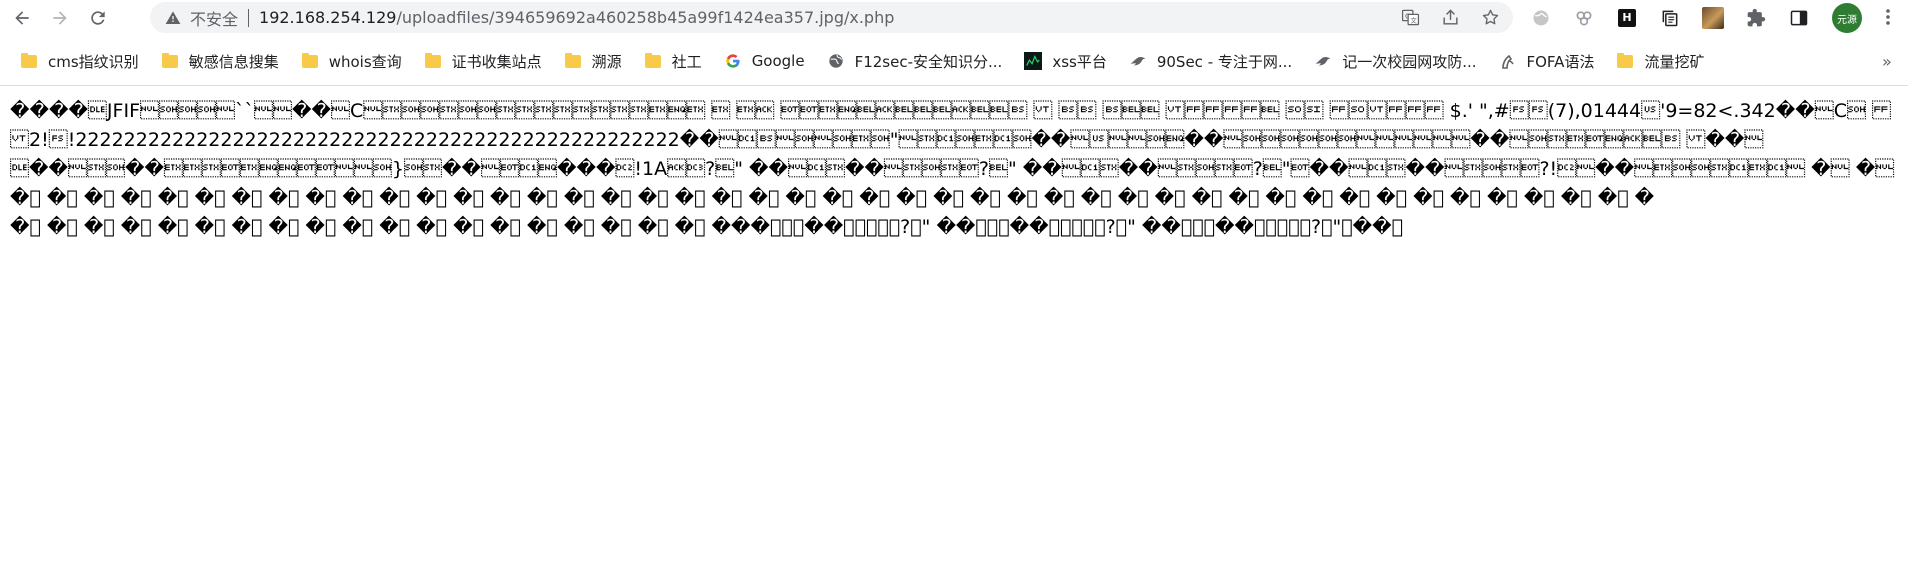  Describe the element at coordinates (1670, 18) in the screenshot. I see `copy-extension-icon` at that location.